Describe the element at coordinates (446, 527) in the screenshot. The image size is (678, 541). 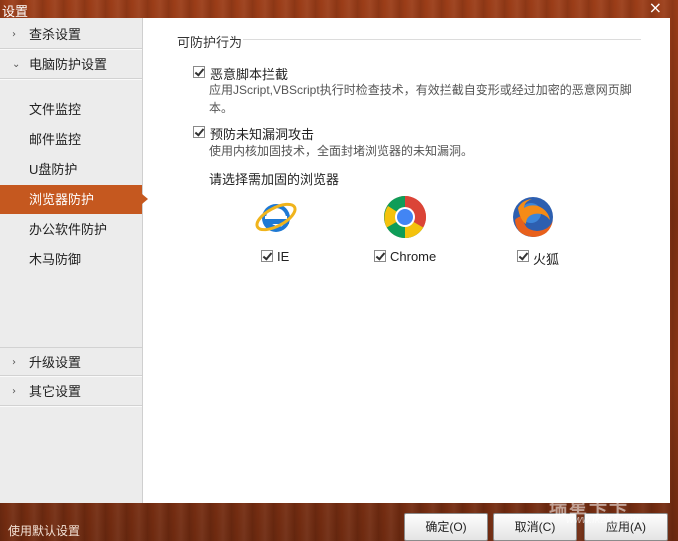
I see `ok-button: 确定(O)` at that location.